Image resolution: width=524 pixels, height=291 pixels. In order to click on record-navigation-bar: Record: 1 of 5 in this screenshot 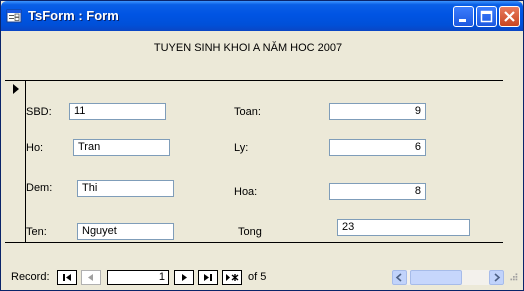, I will do `click(262, 276)`.